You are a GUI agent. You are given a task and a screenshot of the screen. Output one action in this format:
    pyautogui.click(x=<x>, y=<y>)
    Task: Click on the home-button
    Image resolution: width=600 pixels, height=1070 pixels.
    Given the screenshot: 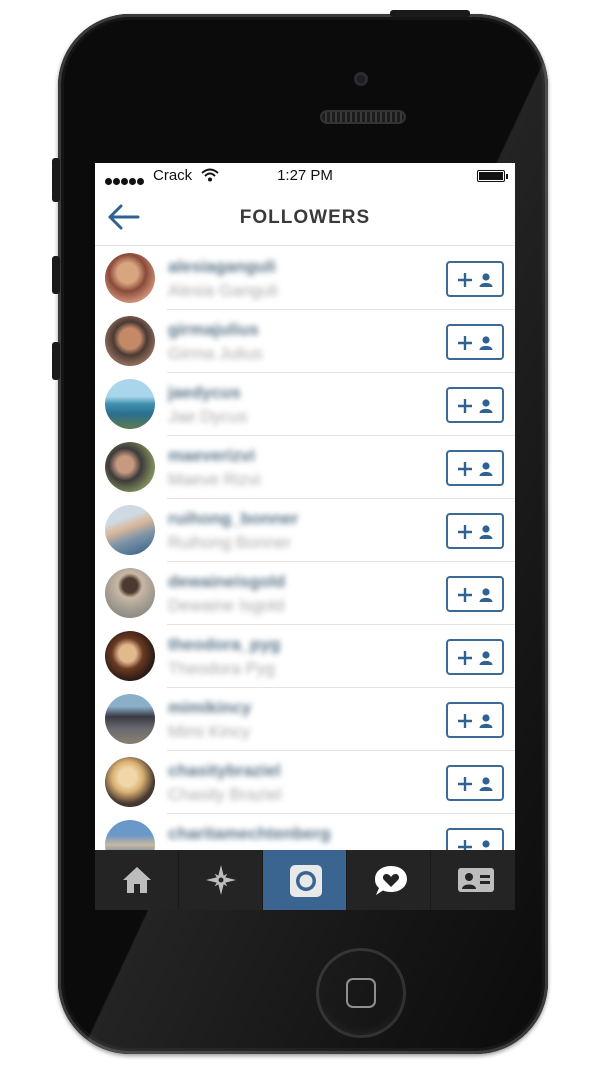 What is the action you would take?
    pyautogui.click(x=361, y=993)
    